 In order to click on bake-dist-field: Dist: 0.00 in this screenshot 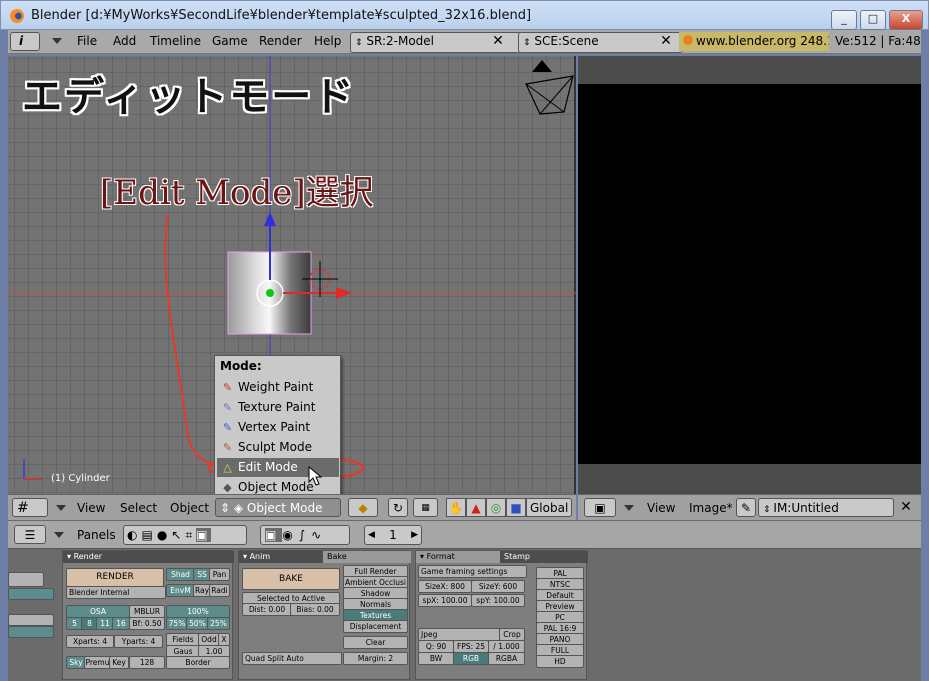, I will do `click(267, 609)`.